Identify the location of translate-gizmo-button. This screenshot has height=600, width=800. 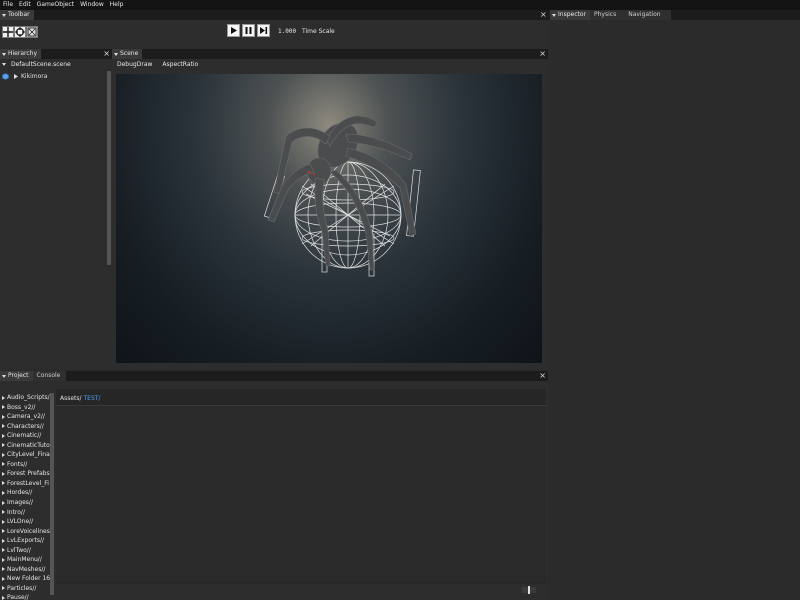
(8, 32).